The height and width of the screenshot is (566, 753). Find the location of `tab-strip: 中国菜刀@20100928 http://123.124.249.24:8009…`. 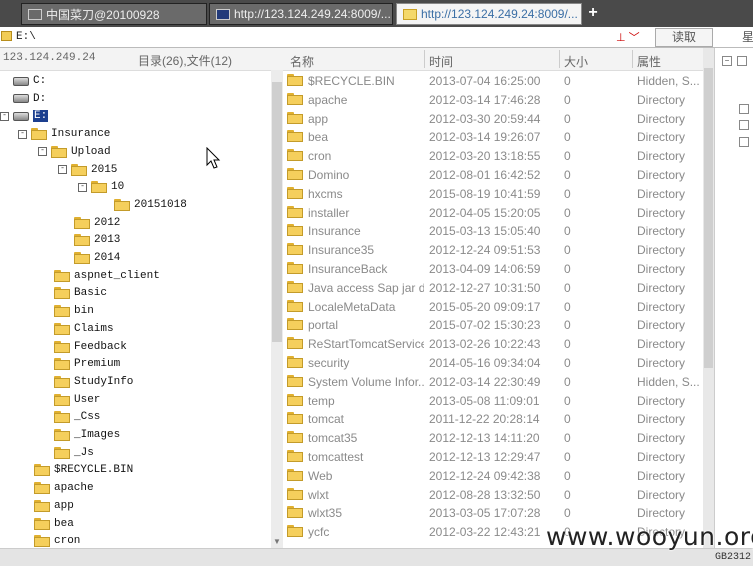

tab-strip: 中国菜刀@20100928 http://123.124.249.24:8009… is located at coordinates (376, 13).